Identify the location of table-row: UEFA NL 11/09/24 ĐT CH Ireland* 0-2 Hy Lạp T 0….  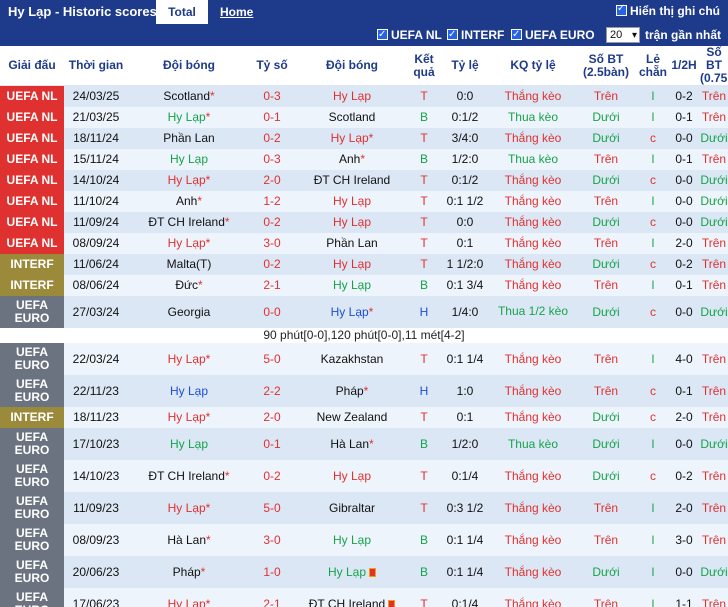
(364, 222).